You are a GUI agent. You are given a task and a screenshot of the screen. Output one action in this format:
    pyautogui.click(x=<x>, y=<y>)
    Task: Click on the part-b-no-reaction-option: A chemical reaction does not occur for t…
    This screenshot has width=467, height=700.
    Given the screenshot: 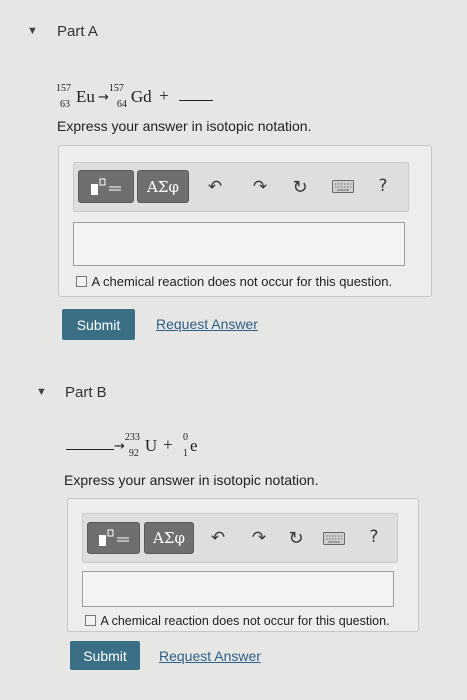 What is the action you would take?
    pyautogui.click(x=237, y=621)
    